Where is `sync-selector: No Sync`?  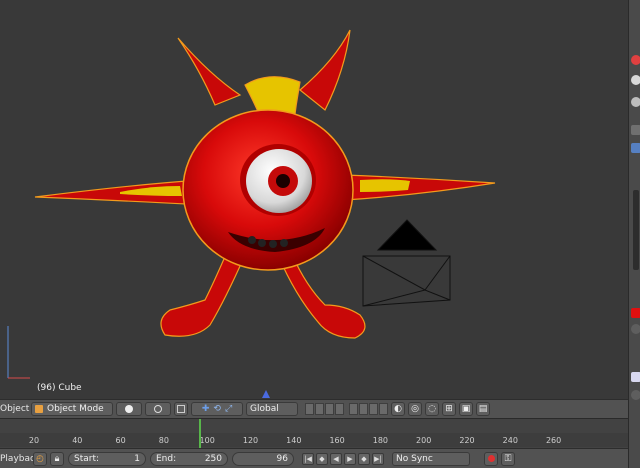
sync-selector: No Sync is located at coordinates (431, 458).